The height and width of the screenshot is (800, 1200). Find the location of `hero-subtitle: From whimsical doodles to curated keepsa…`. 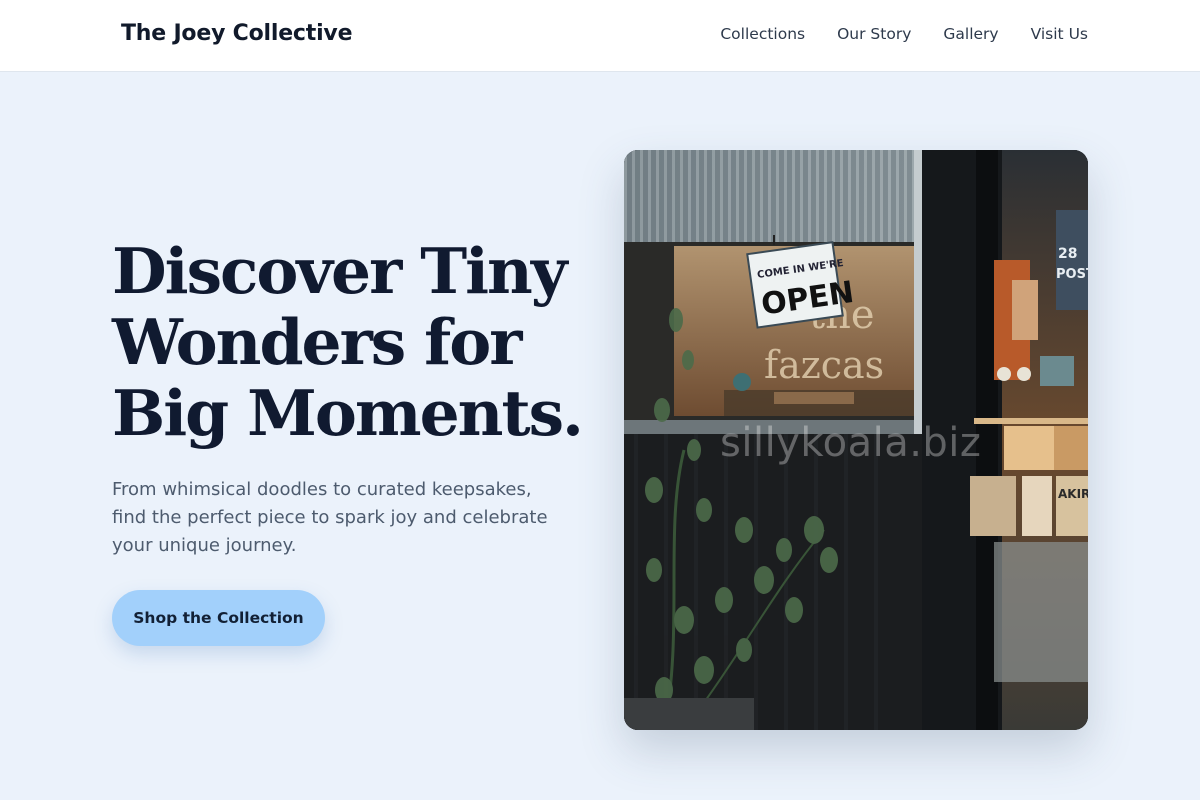

hero-subtitle: From whimsical doodles to curated keepsa… is located at coordinates (347, 518).